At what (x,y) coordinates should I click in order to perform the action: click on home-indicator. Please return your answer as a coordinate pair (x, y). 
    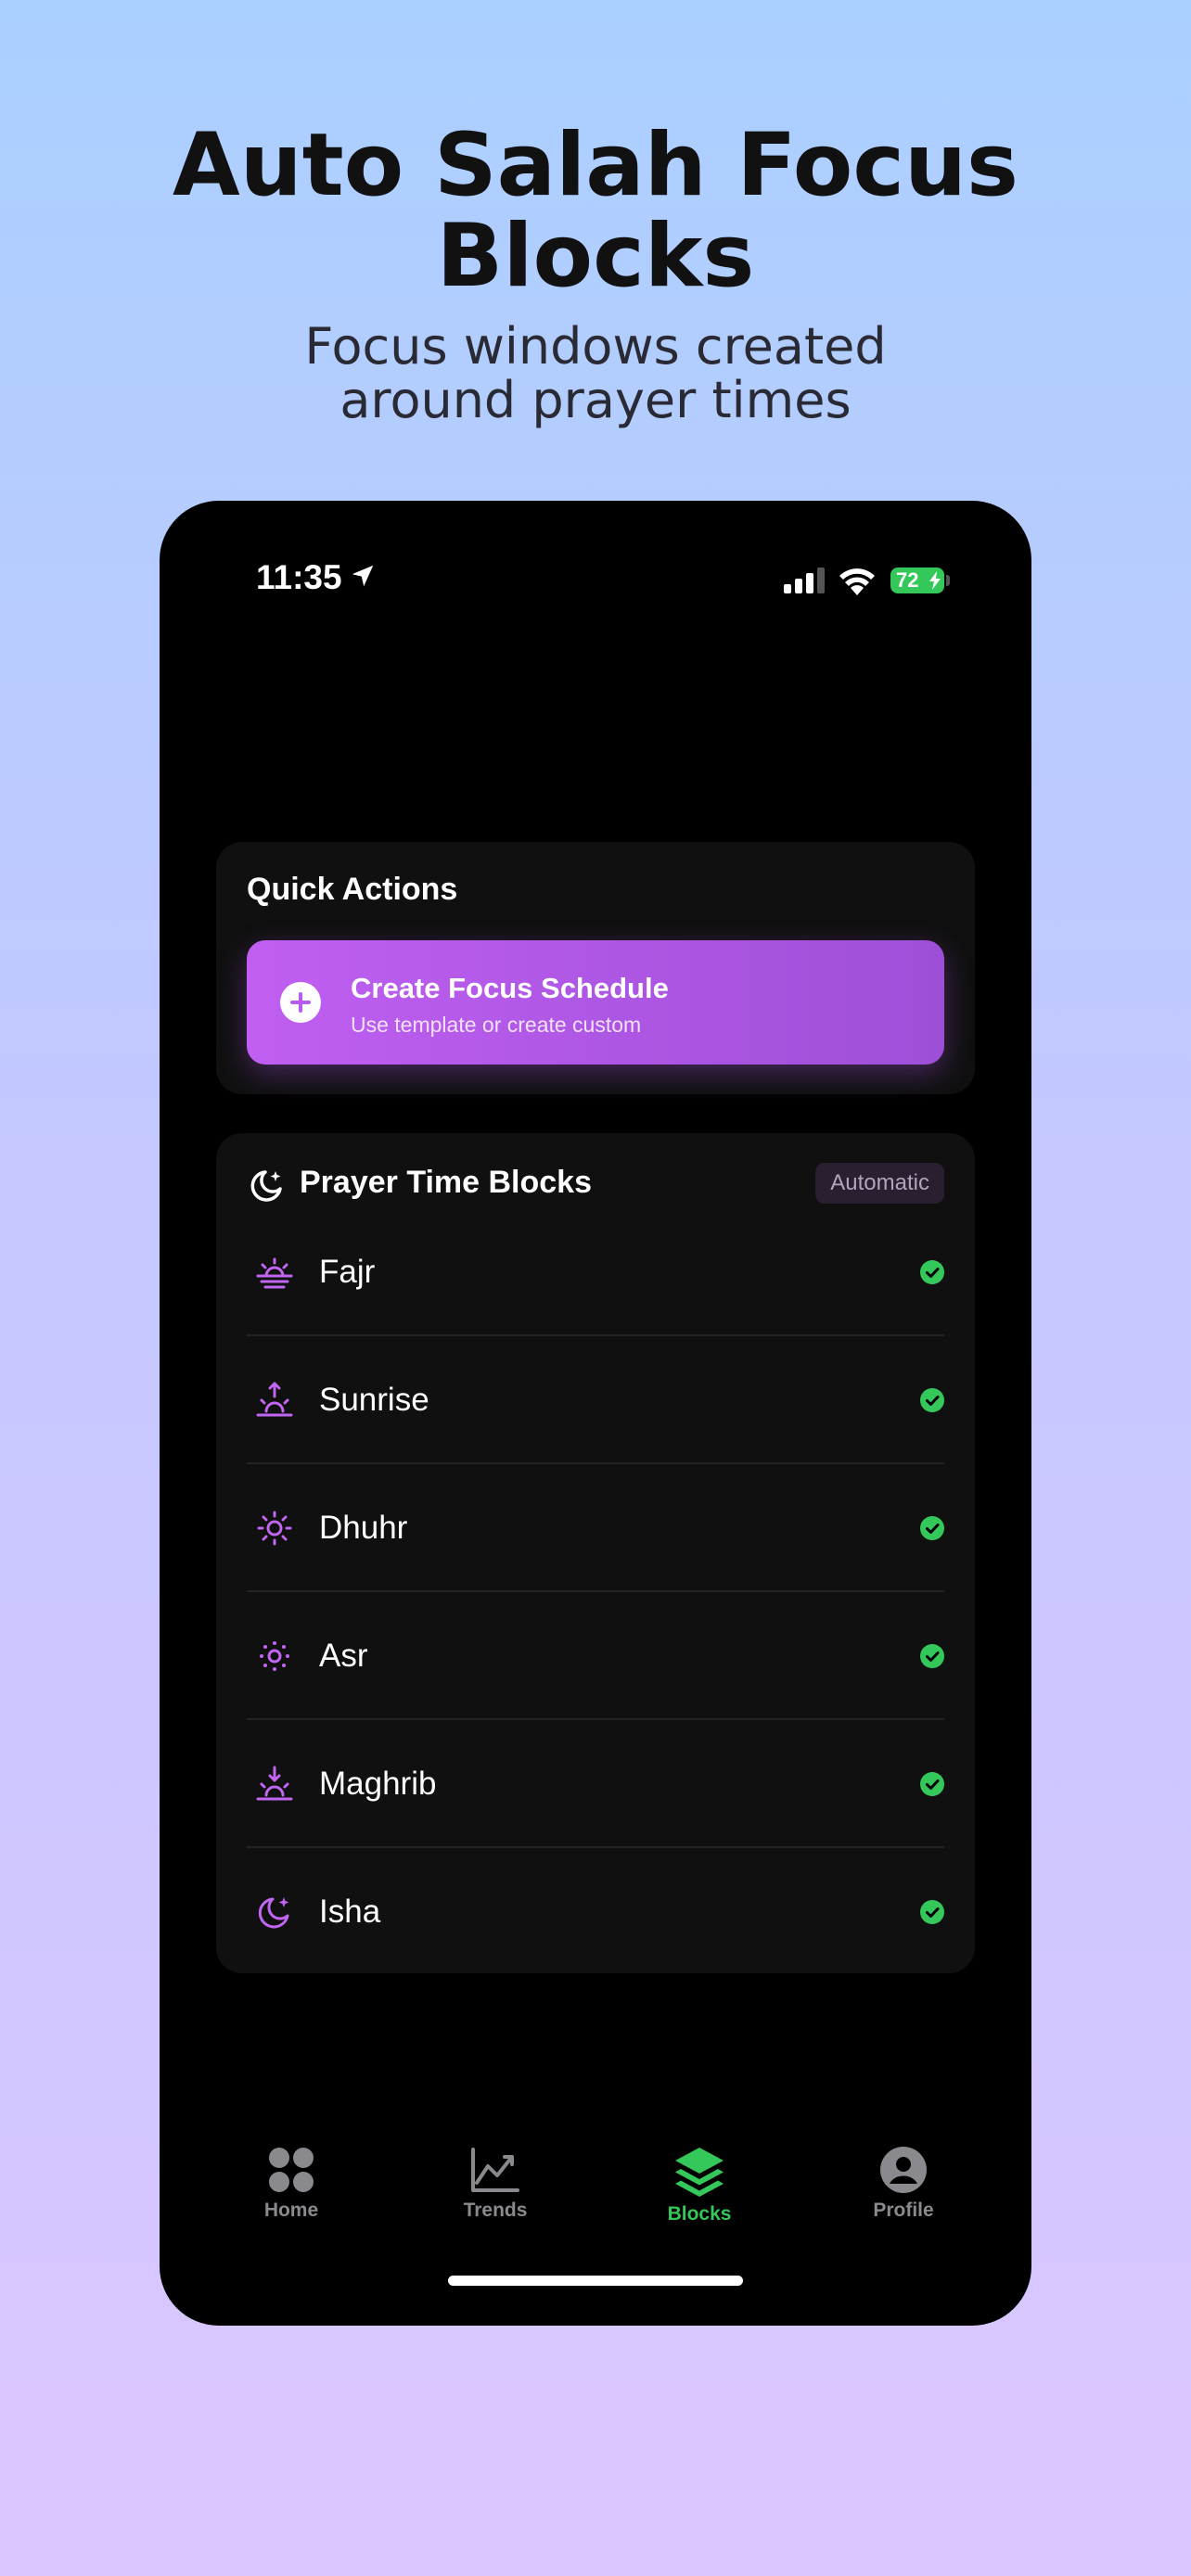
    Looking at the image, I should click on (595, 2281).